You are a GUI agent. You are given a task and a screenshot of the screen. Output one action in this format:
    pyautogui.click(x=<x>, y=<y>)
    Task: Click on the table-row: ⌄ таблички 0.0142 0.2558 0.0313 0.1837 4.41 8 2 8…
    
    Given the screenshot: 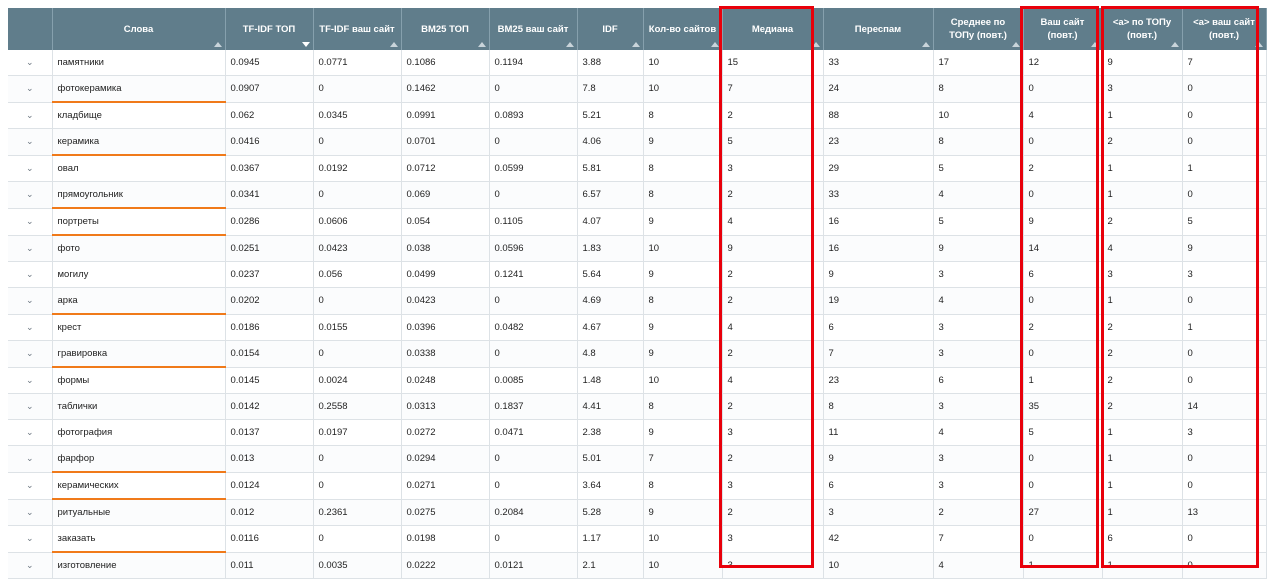 What is the action you would take?
    pyautogui.click(x=637, y=406)
    